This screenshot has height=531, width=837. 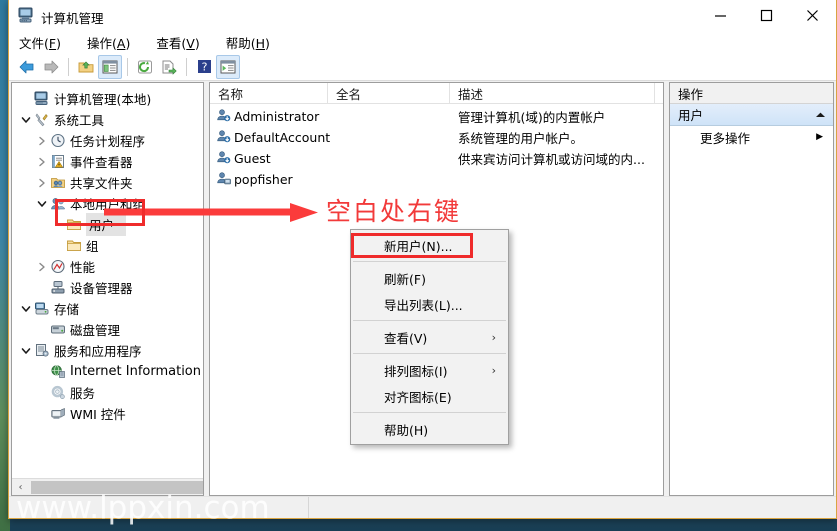 I want to click on tree-item-services-and-applications: 服务和应用程序, so click(x=107, y=350).